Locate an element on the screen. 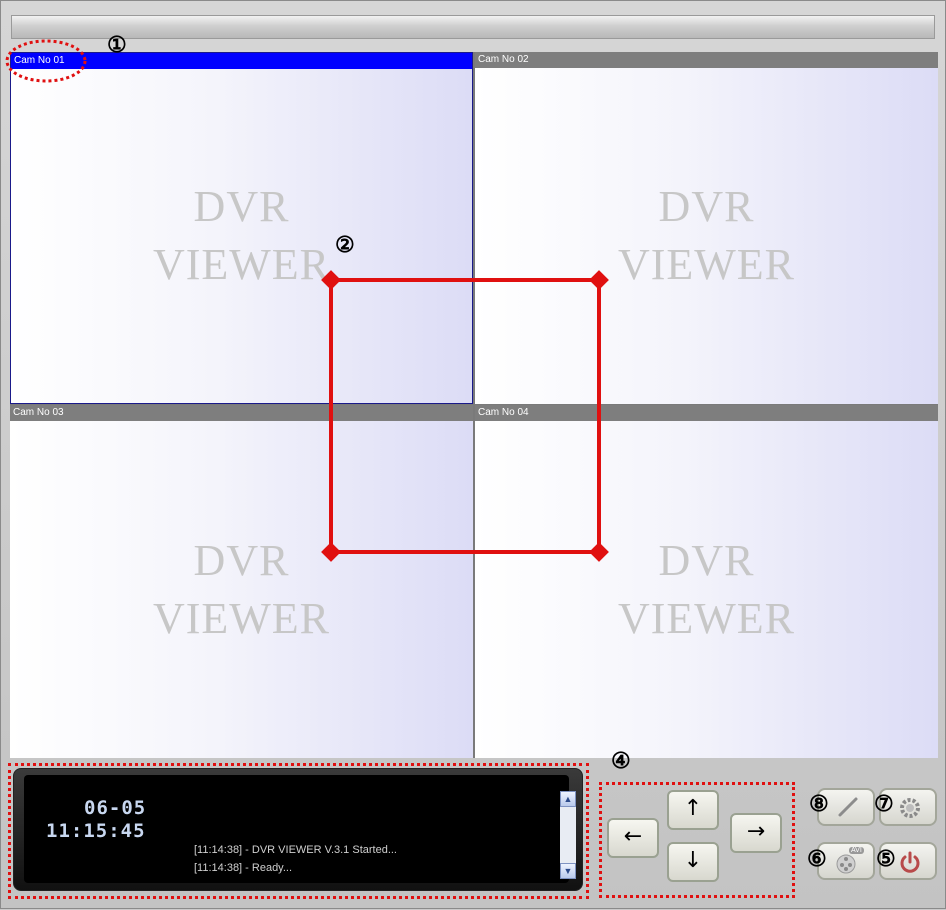  log-scrollbar: ▲ ▼ is located at coordinates (568, 835).